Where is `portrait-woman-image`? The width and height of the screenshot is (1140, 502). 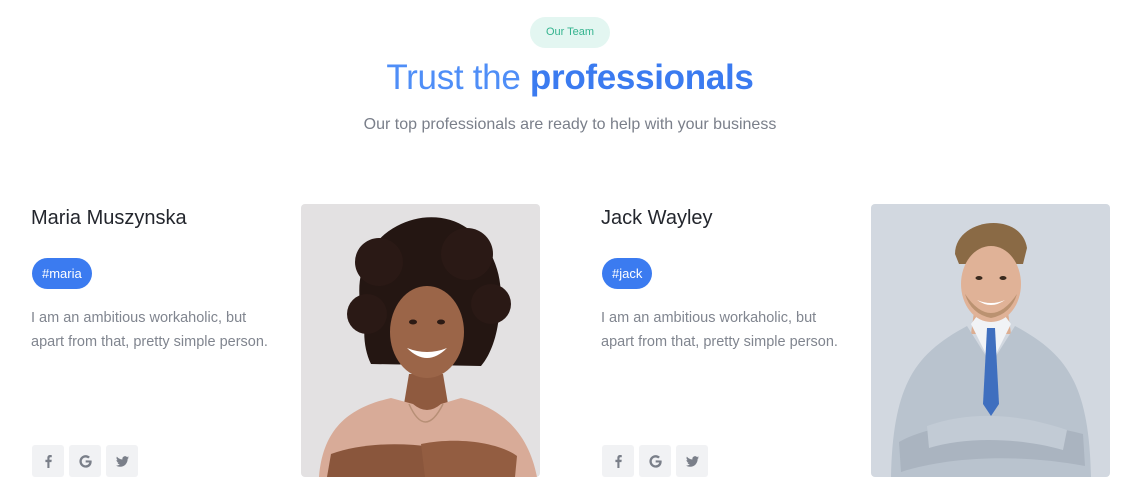 portrait-woman-image is located at coordinates (420, 340).